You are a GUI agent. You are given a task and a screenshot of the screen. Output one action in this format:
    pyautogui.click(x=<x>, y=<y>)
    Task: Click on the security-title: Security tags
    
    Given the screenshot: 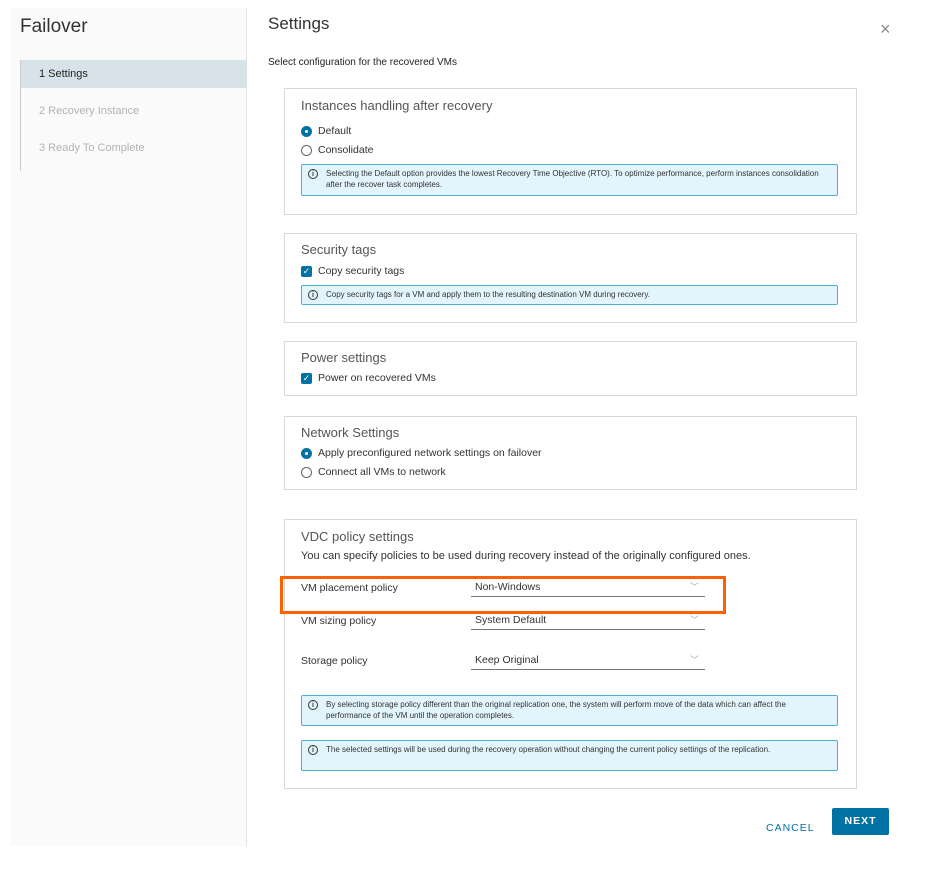 What is the action you would take?
    pyautogui.click(x=339, y=249)
    